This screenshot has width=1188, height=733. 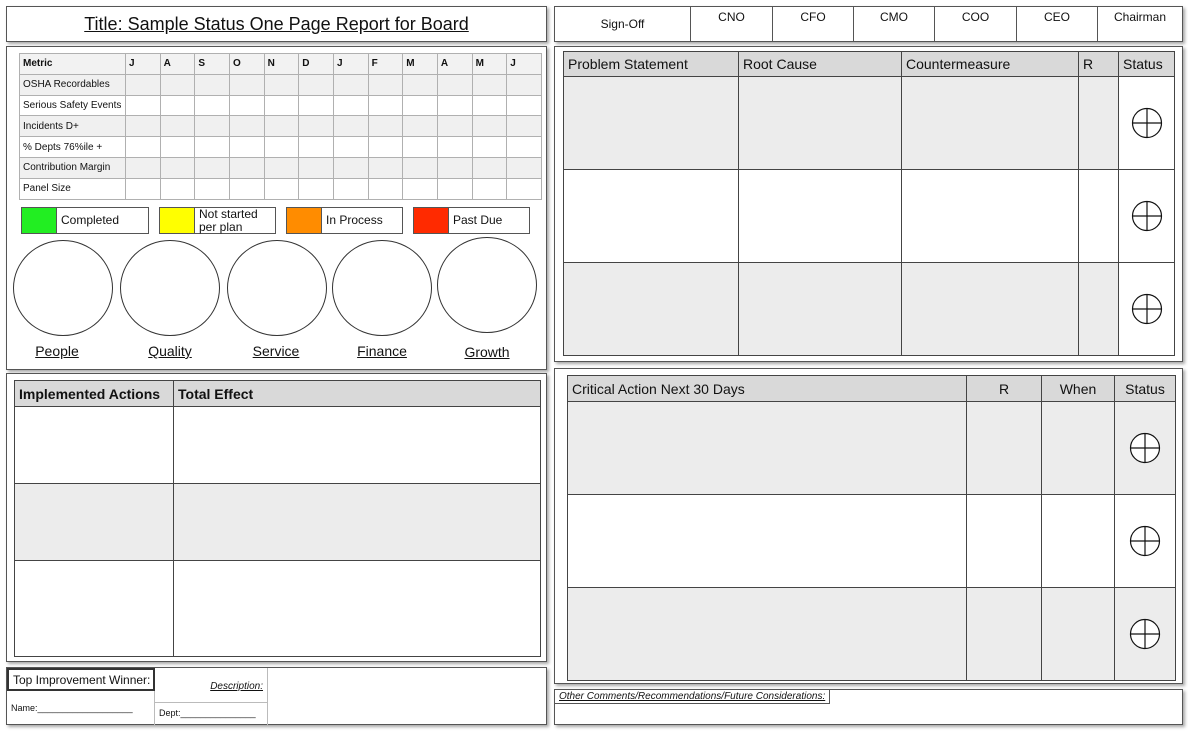 I want to click on winner-description-label: Description:, so click(x=211, y=685).